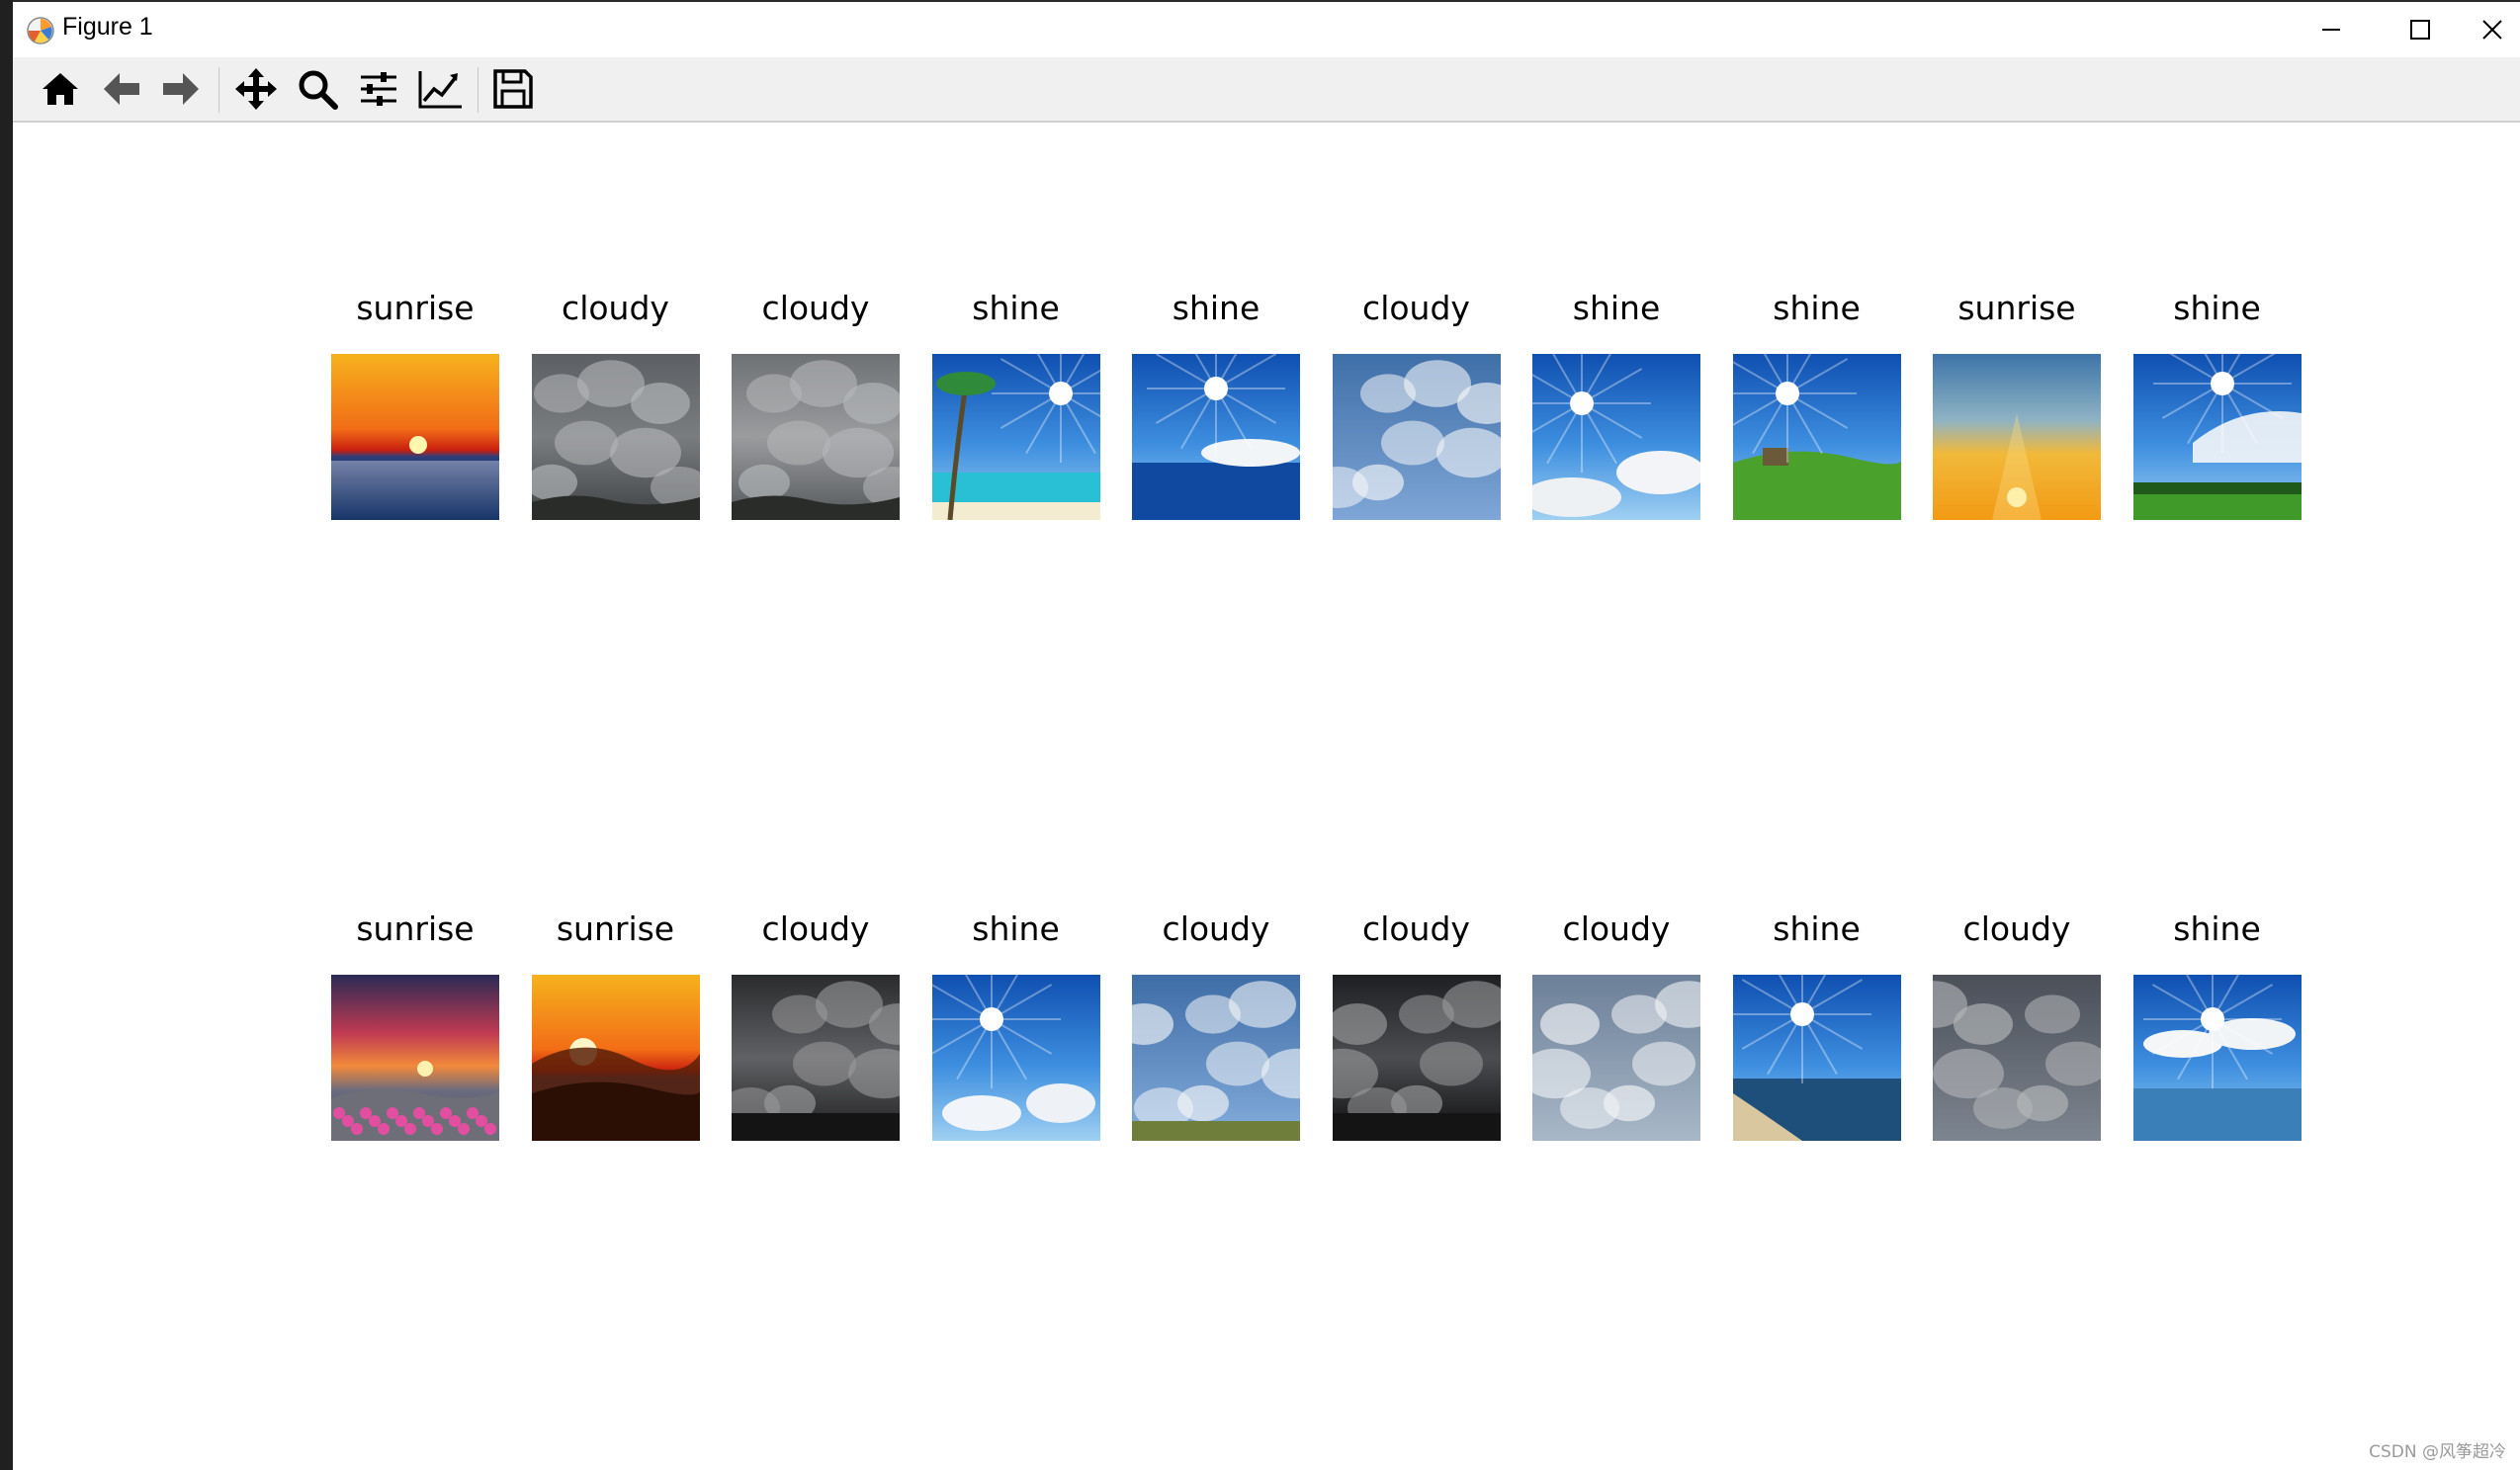  I want to click on magnifier-icon, so click(318, 90).